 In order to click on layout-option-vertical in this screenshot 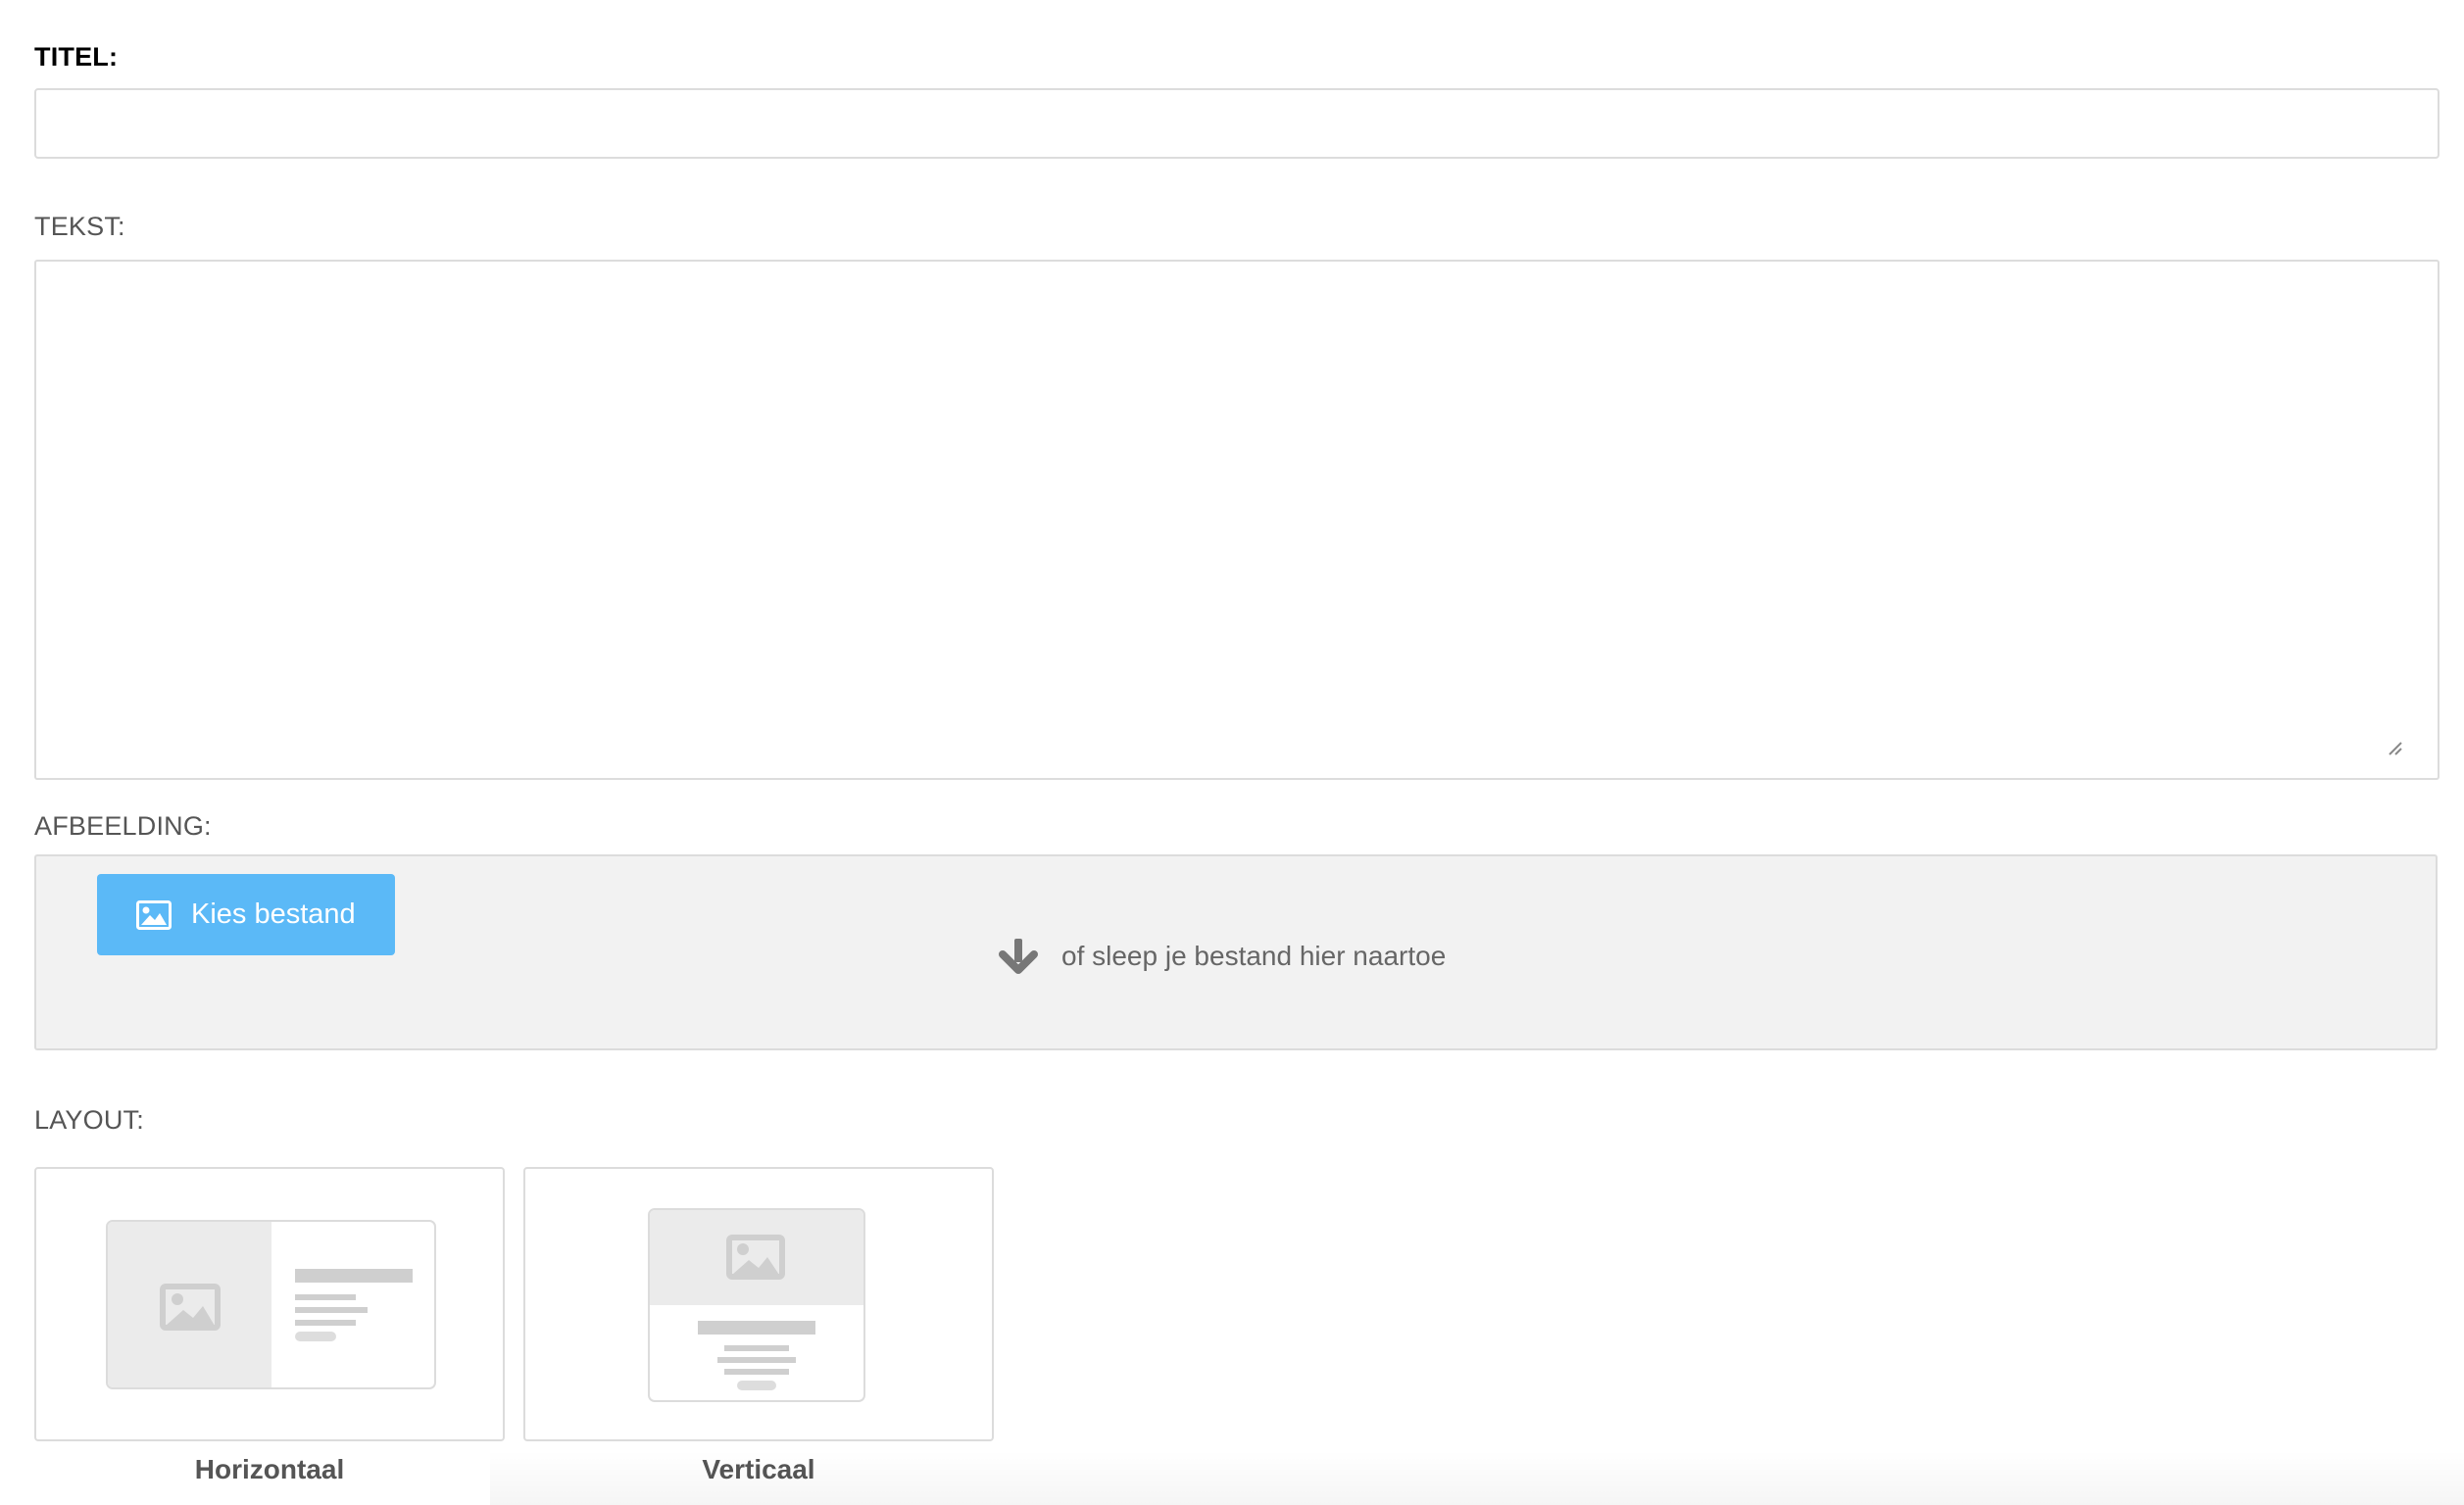, I will do `click(759, 1304)`.